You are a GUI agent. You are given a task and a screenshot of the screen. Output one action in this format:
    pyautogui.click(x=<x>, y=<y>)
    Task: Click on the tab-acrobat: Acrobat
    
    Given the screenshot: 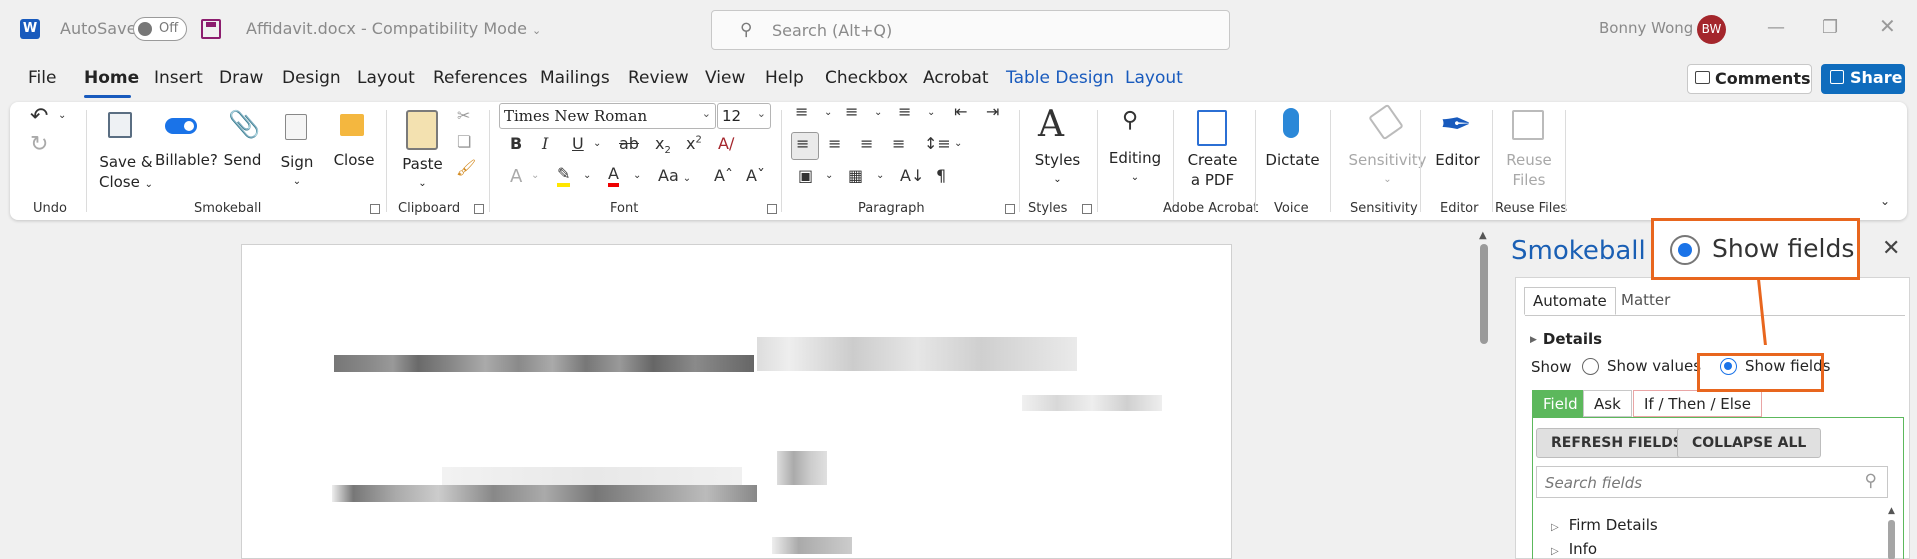 What is the action you would take?
    pyautogui.click(x=956, y=78)
    